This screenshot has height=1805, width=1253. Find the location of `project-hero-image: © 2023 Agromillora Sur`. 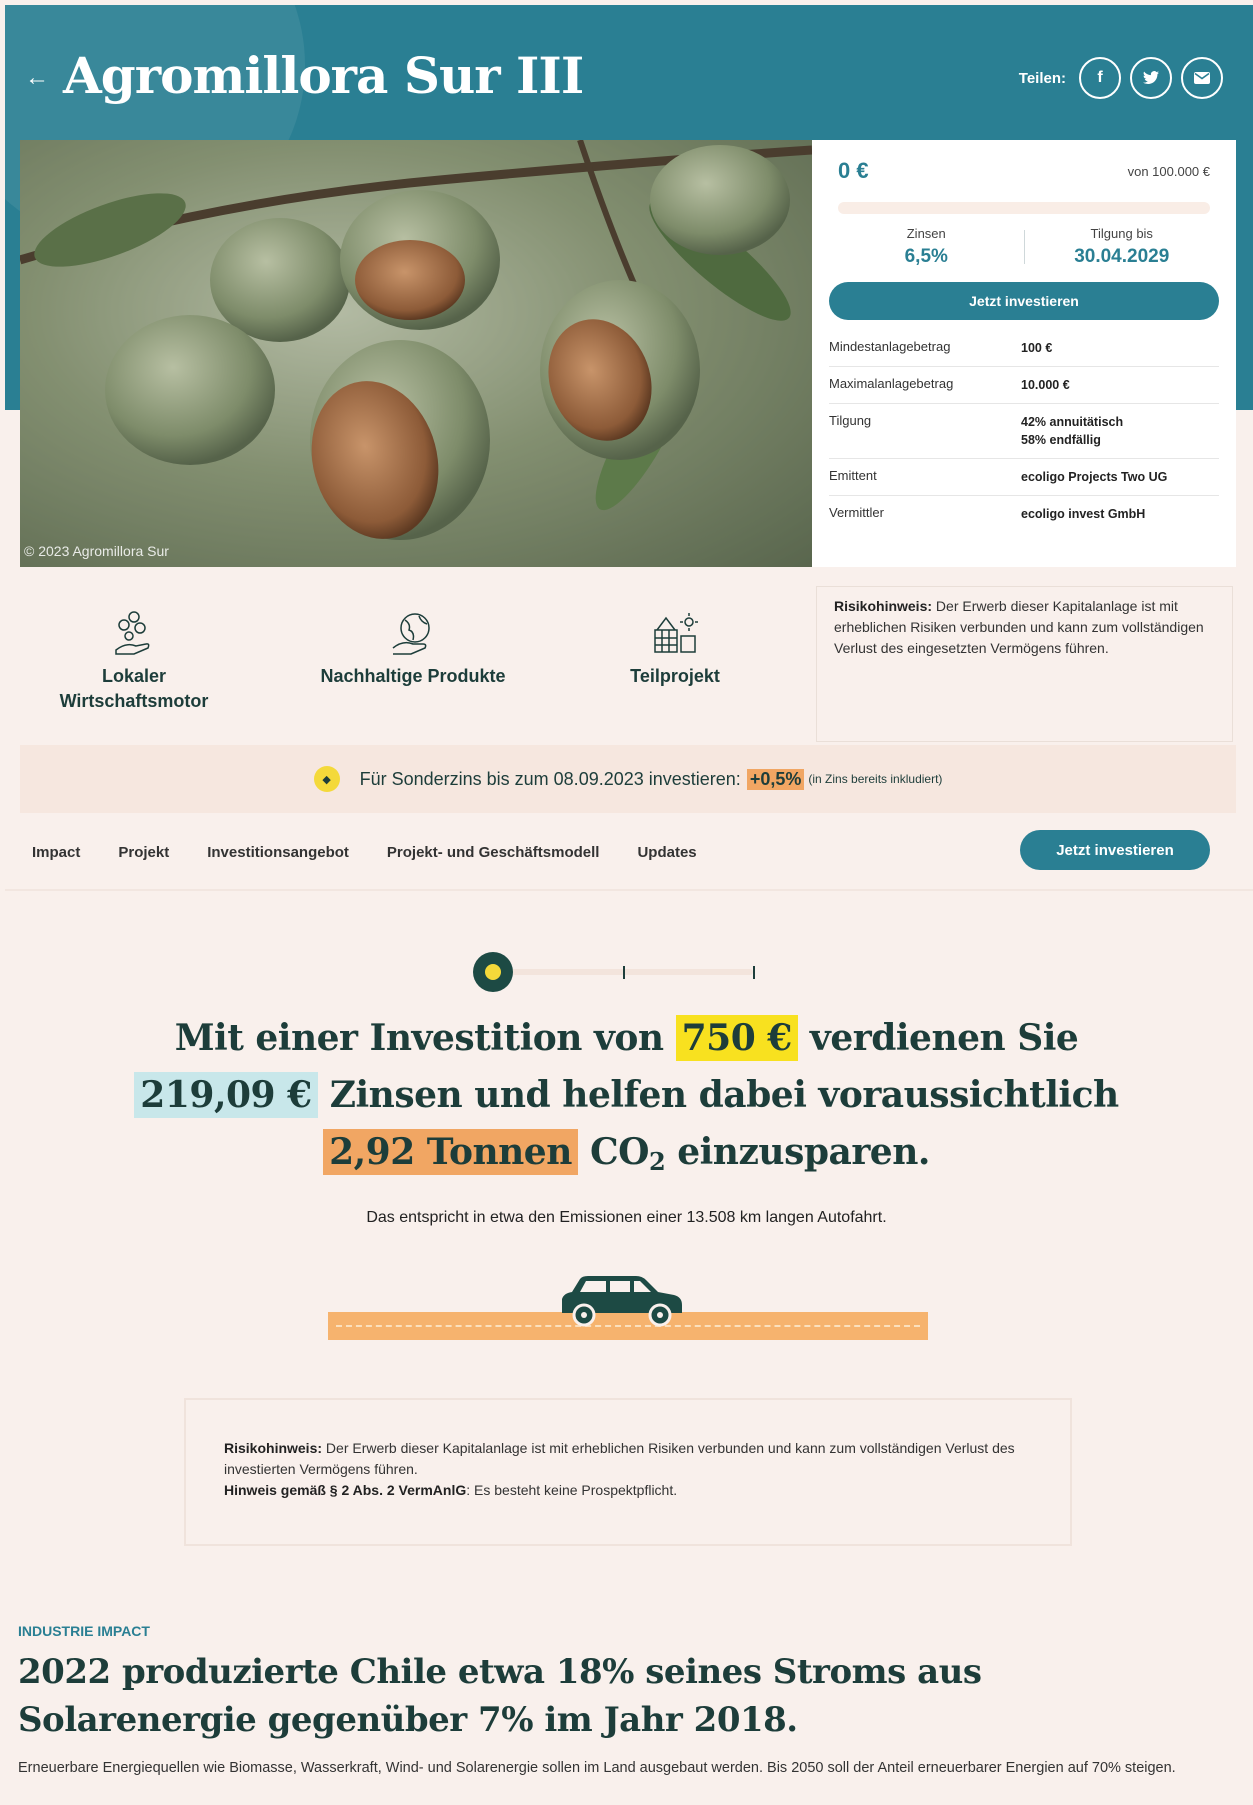

project-hero-image: © 2023 Agromillora Sur is located at coordinates (416, 353).